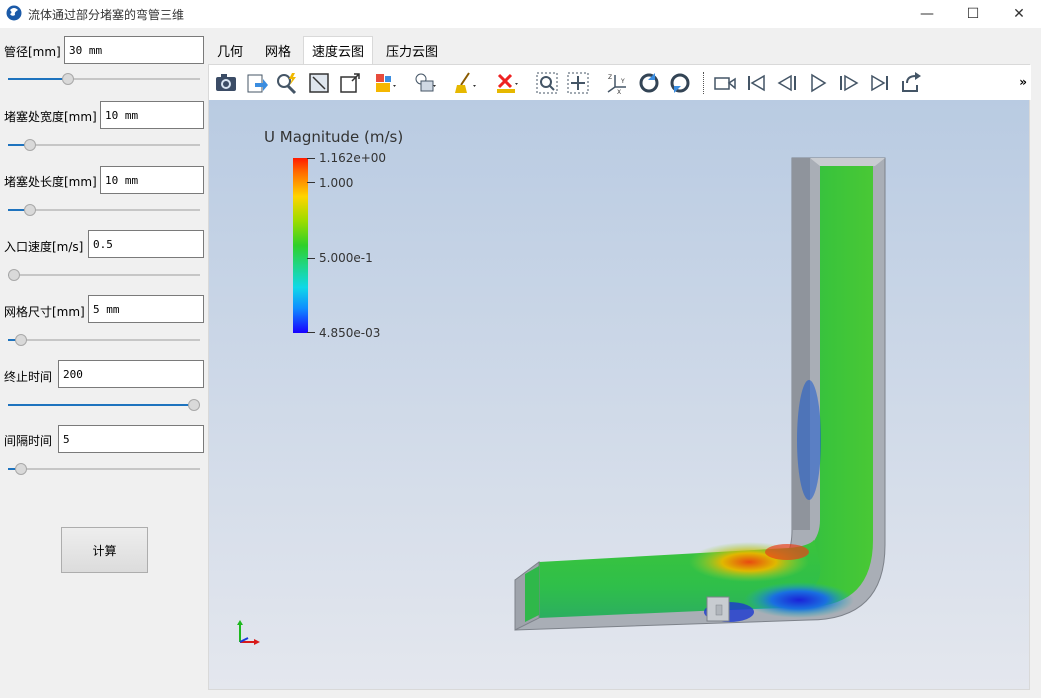  Describe the element at coordinates (610, 77) in the screenshot. I see `svg-text: Z` at that location.